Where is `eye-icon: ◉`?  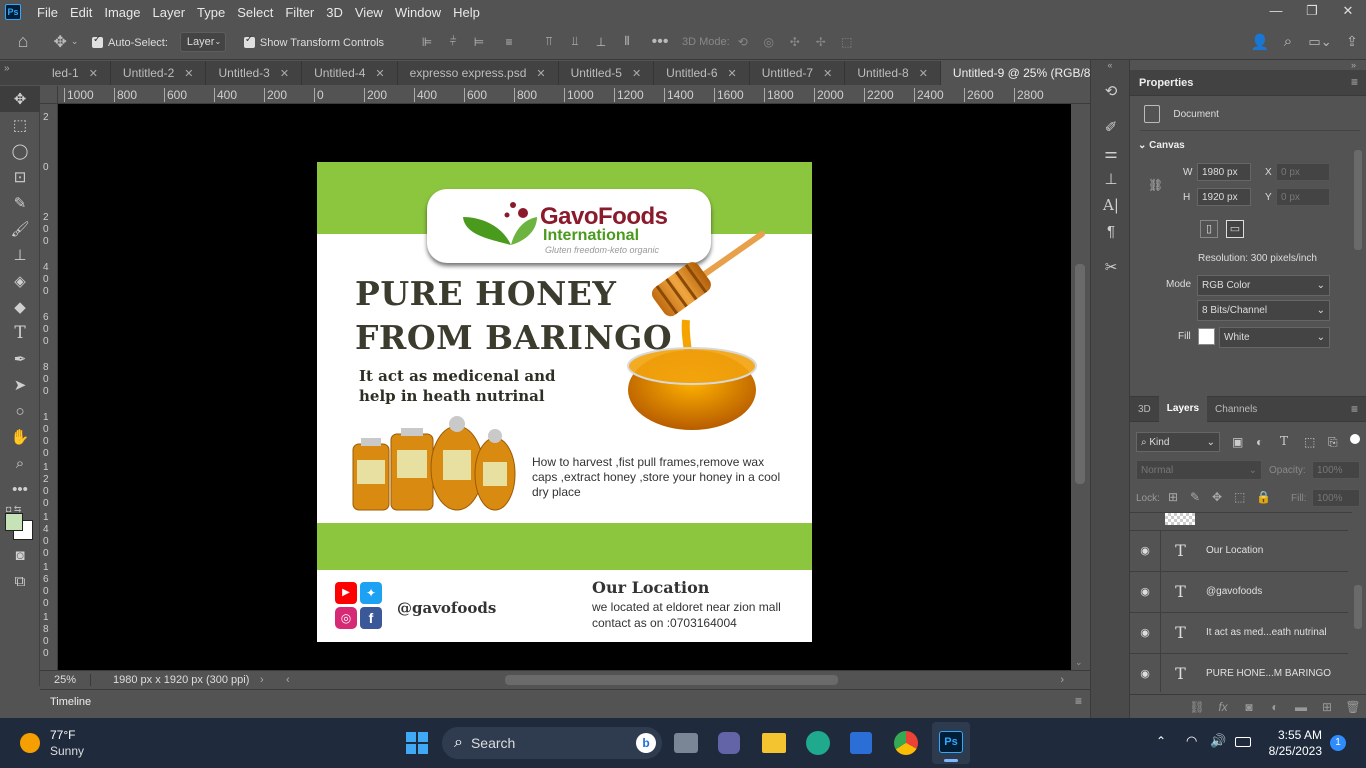 eye-icon: ◉ is located at coordinates (1145, 550).